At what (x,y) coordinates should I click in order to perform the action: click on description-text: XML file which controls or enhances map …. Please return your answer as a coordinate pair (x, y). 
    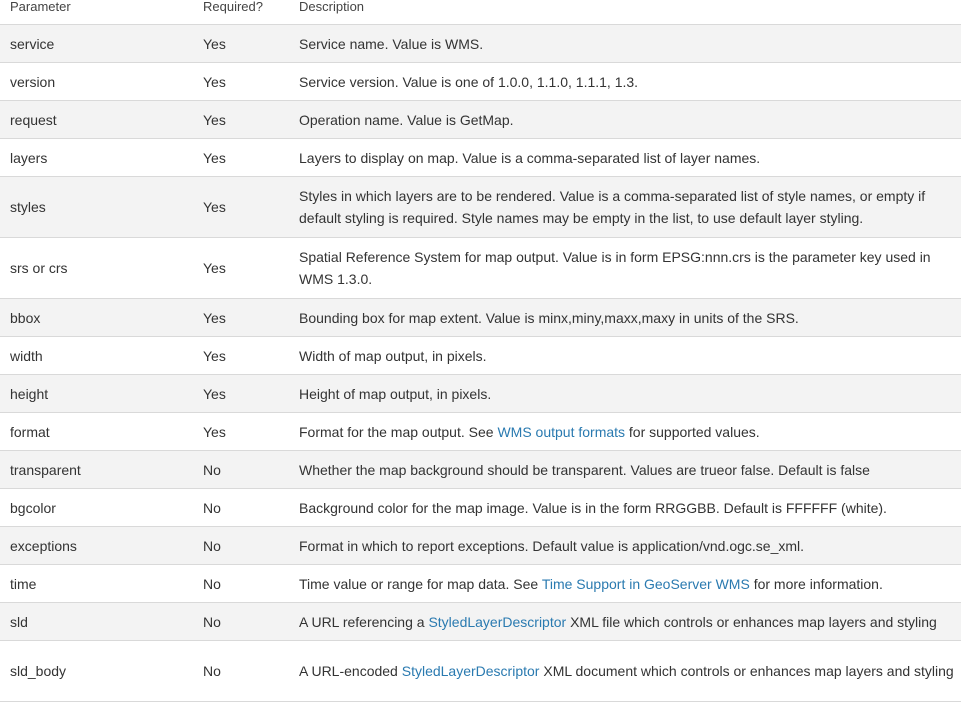
    Looking at the image, I should click on (751, 621).